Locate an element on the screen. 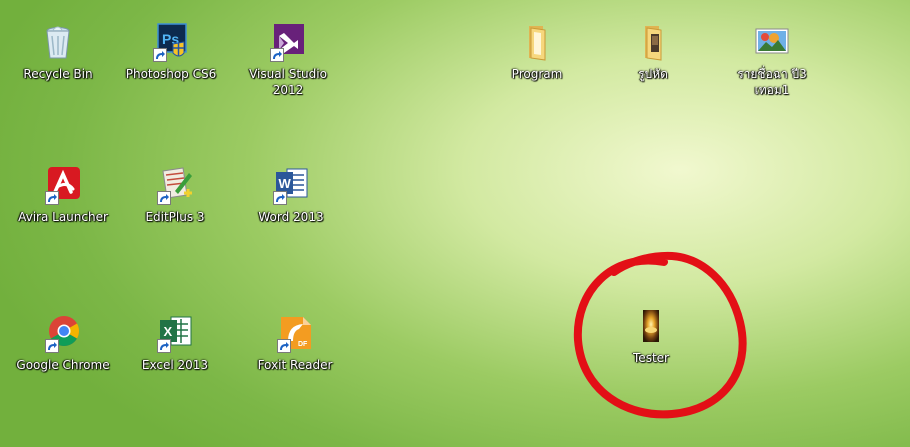 The image size is (910, 447). image-file-icon is located at coordinates (772, 42).